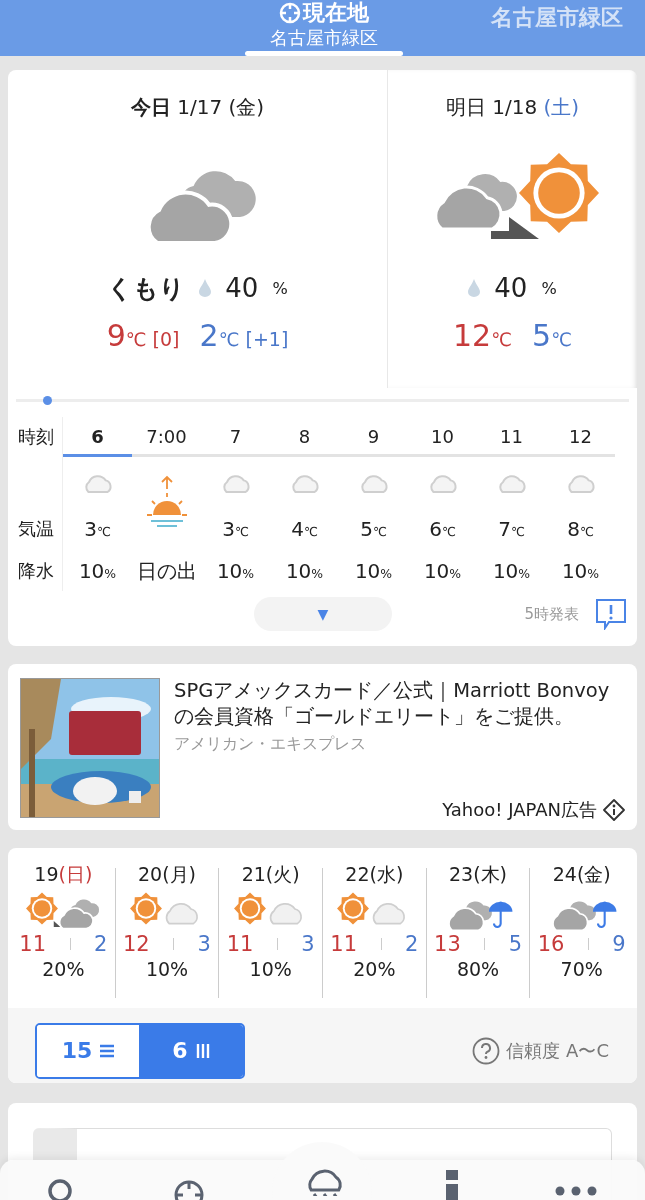 Image resolution: width=645 pixels, height=1200 pixels. I want to click on precipitation-chance: 80%, so click(478, 969).